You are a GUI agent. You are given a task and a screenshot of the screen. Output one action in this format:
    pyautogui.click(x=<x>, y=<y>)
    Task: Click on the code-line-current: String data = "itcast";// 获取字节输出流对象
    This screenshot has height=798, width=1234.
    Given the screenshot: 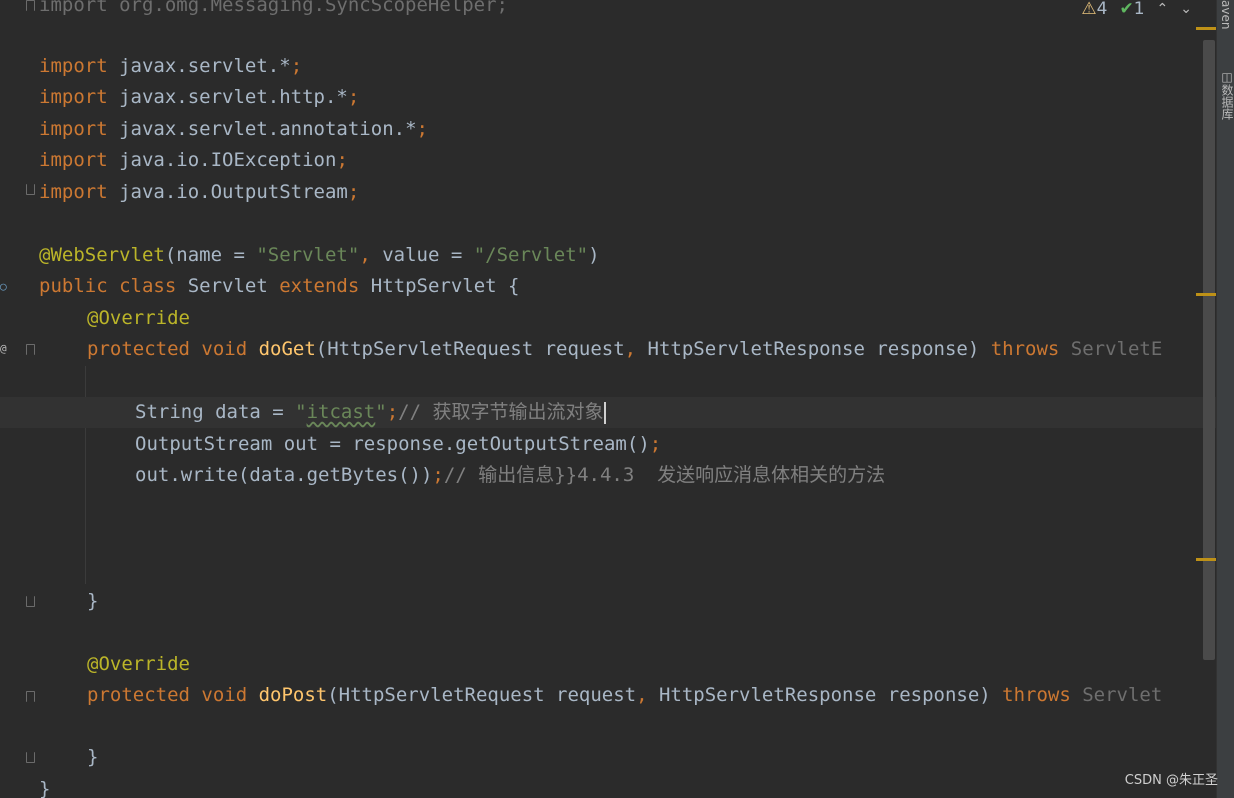 What is the action you would take?
    pyautogui.click(x=608, y=412)
    